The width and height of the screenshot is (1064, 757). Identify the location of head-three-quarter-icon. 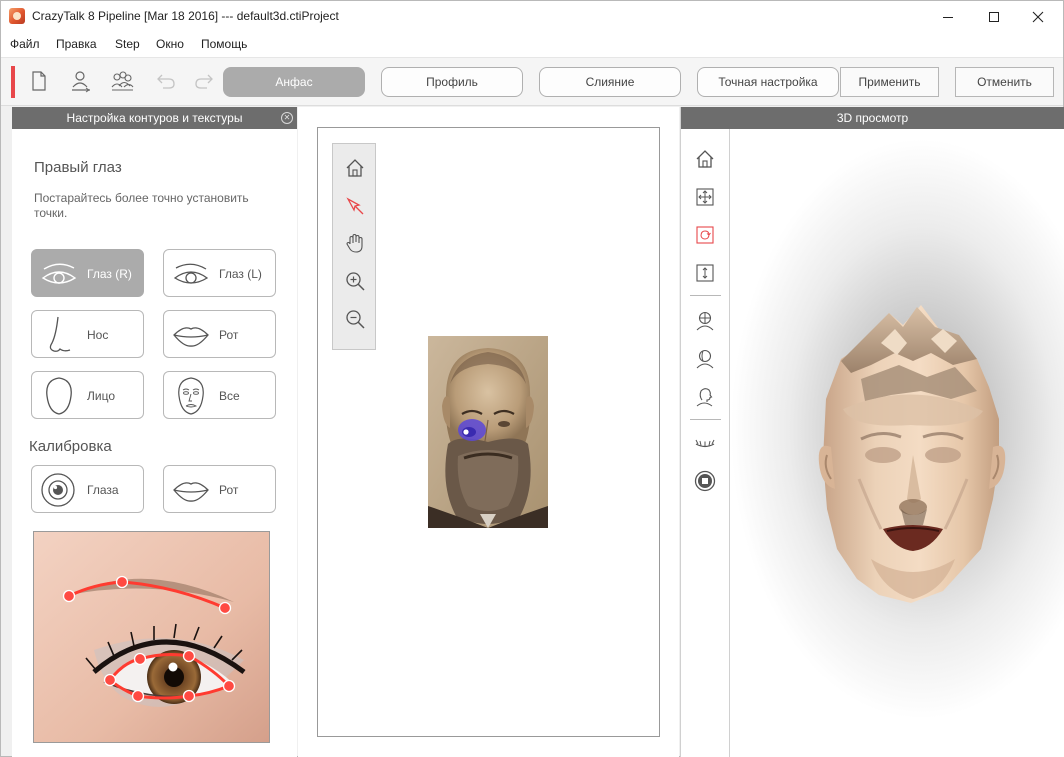
(705, 359).